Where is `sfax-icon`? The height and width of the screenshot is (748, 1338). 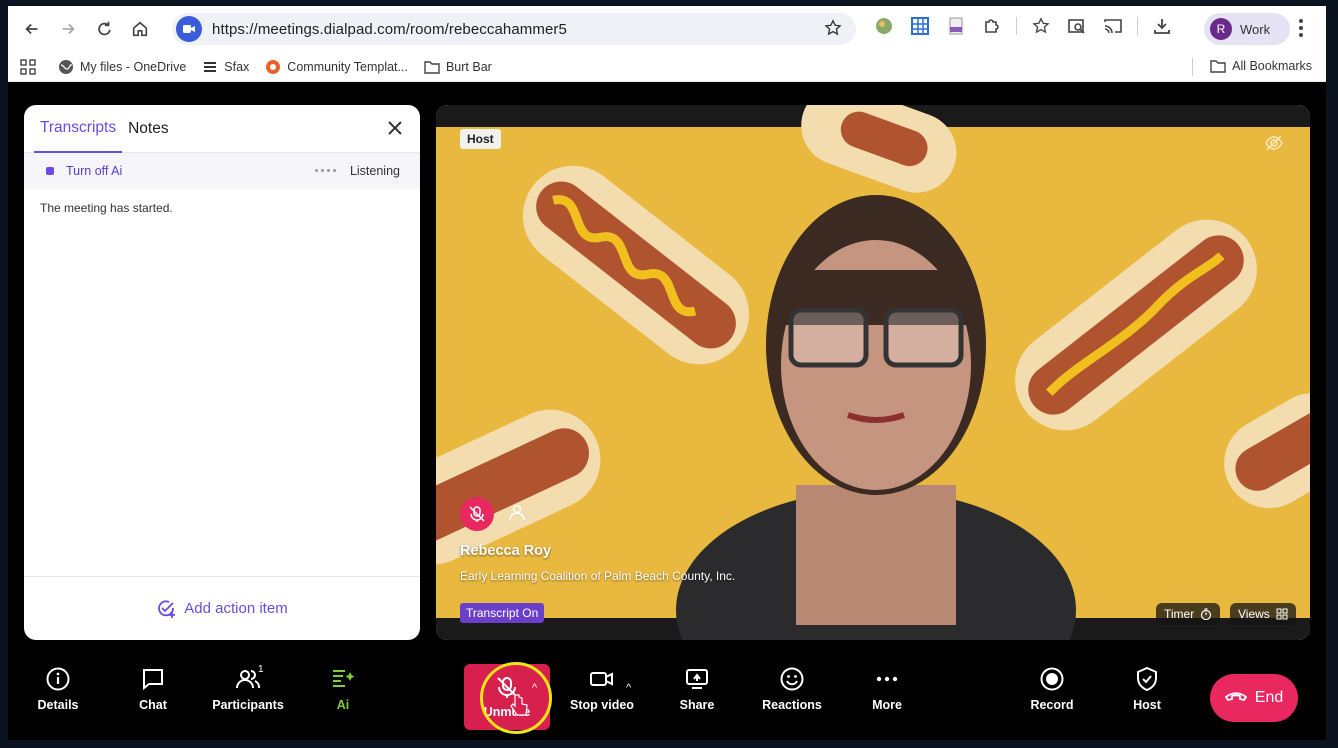 sfax-icon is located at coordinates (210, 67).